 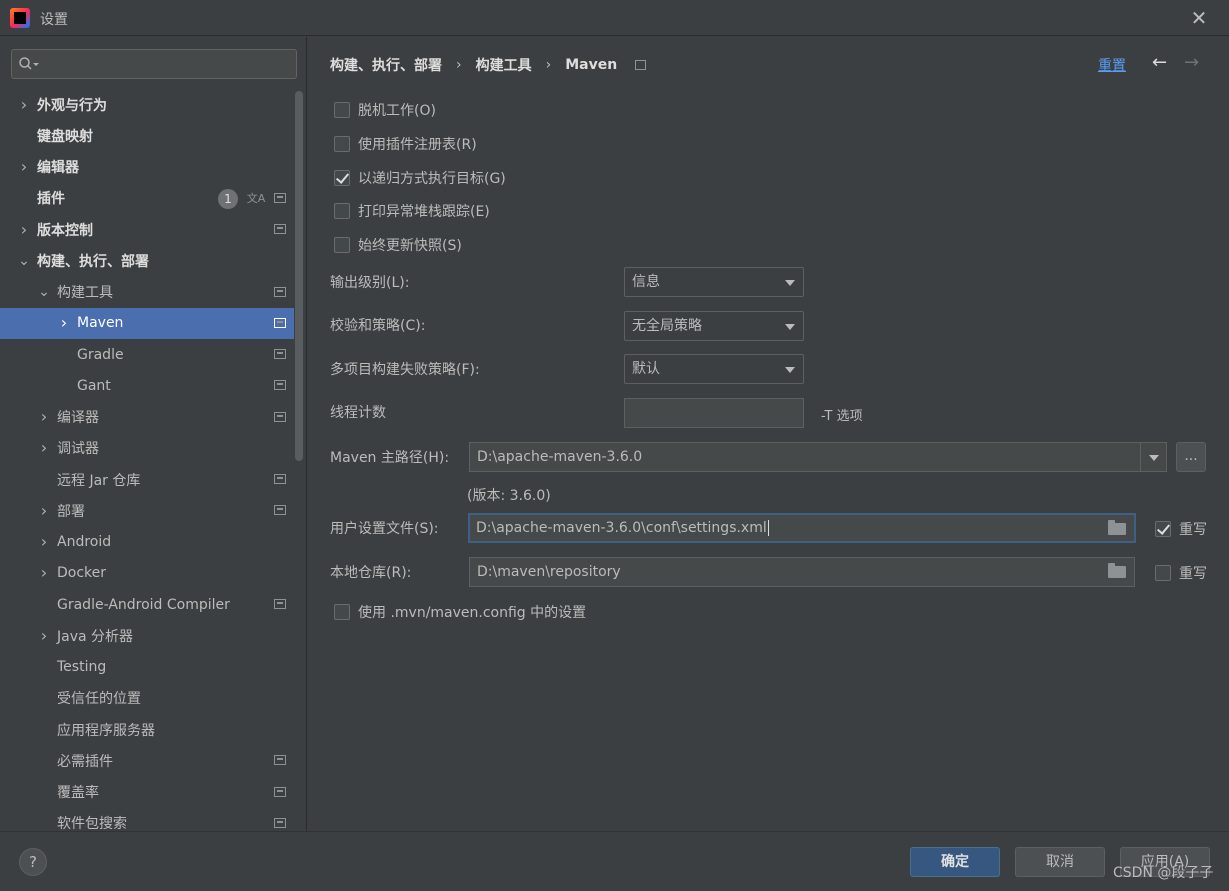 What do you see at coordinates (147, 819) in the screenshot?
I see `sidebar-item: 软件包搜索` at bounding box center [147, 819].